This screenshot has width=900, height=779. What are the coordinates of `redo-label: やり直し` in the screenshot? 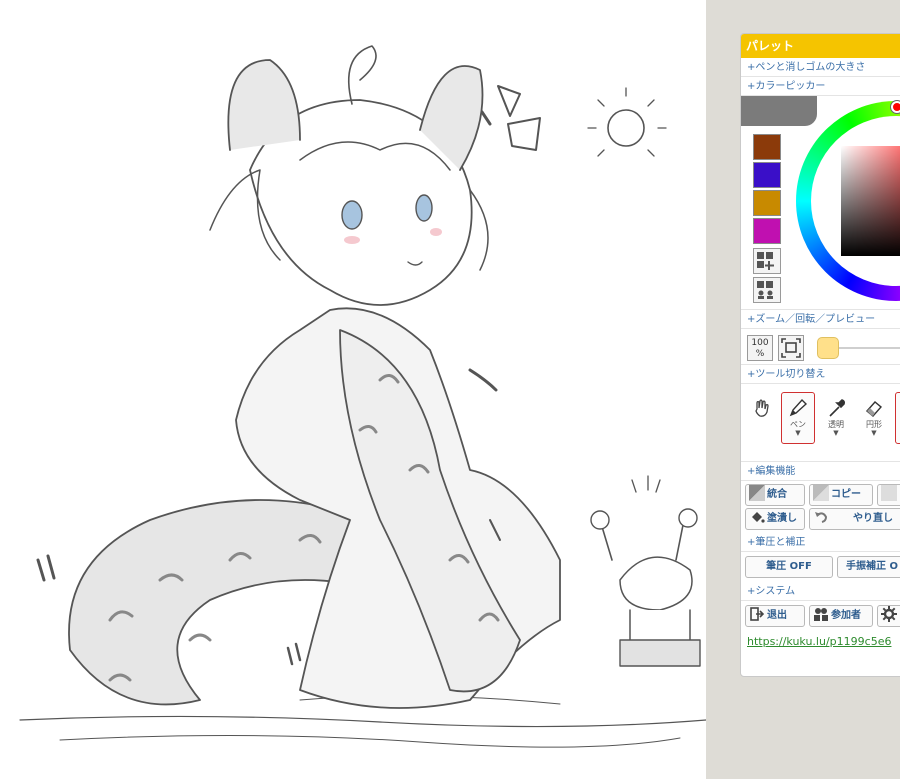 It's located at (873, 518).